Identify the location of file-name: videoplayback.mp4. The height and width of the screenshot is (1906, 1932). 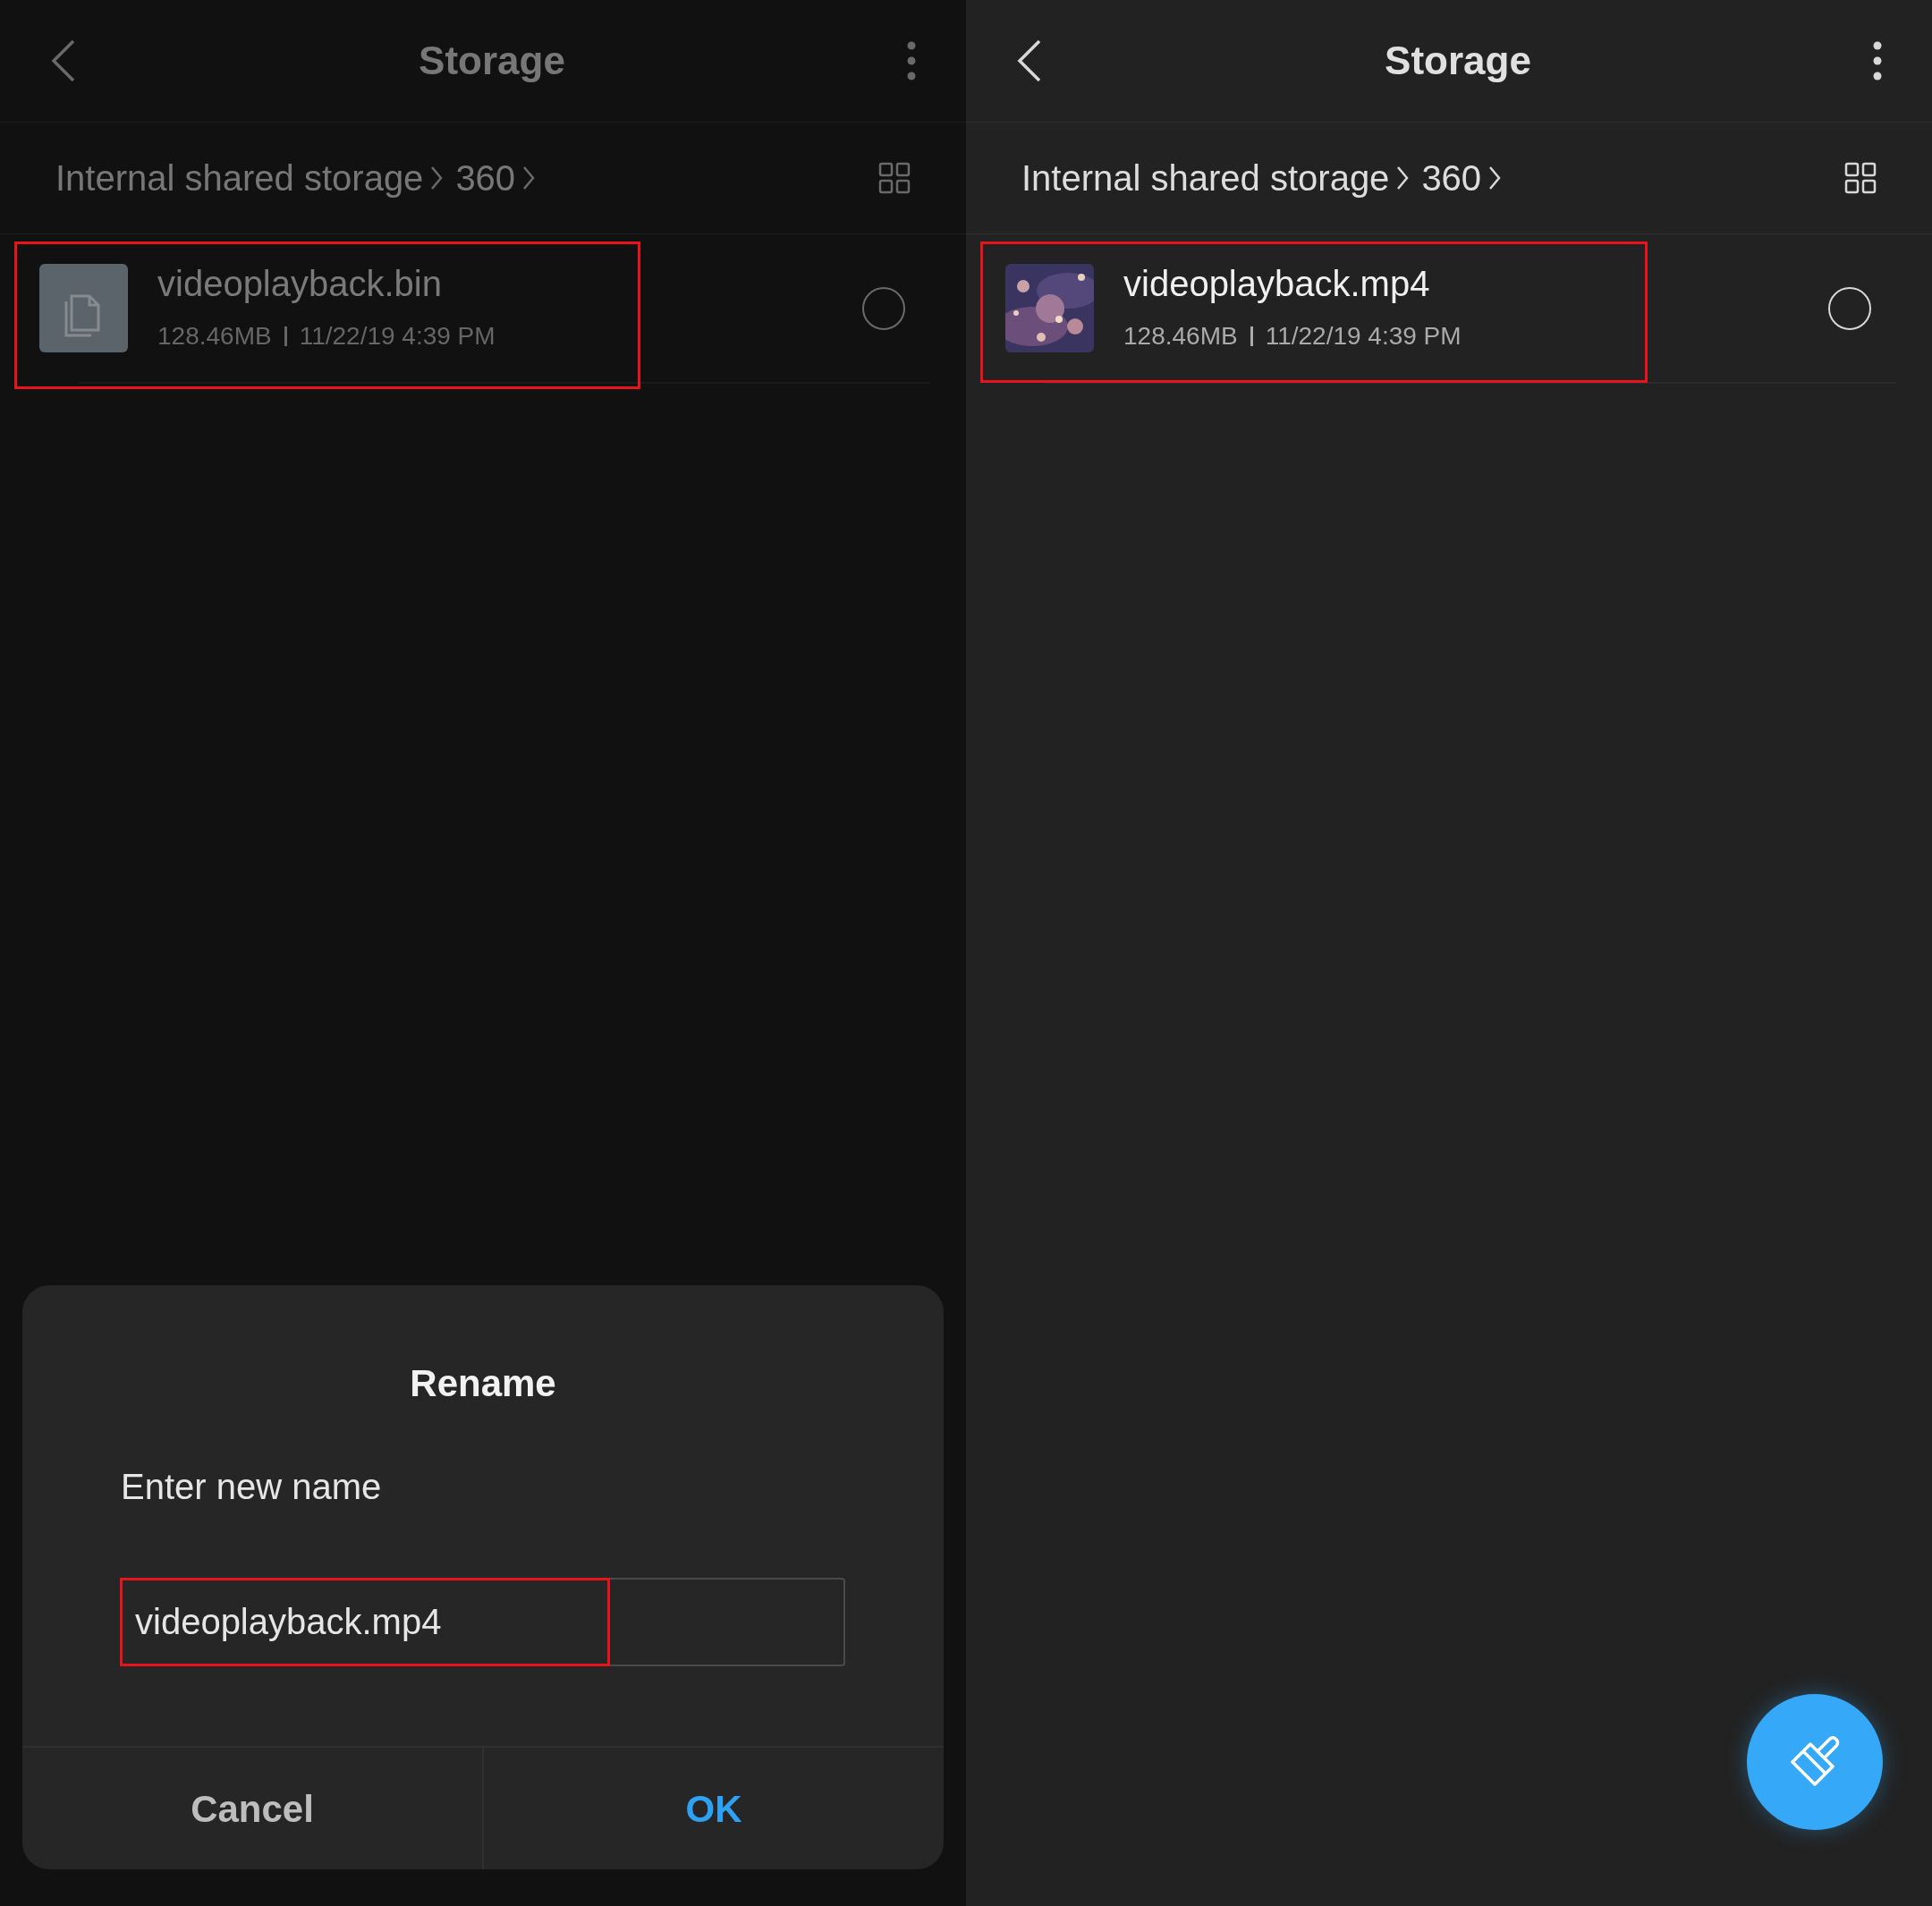
(1277, 283).